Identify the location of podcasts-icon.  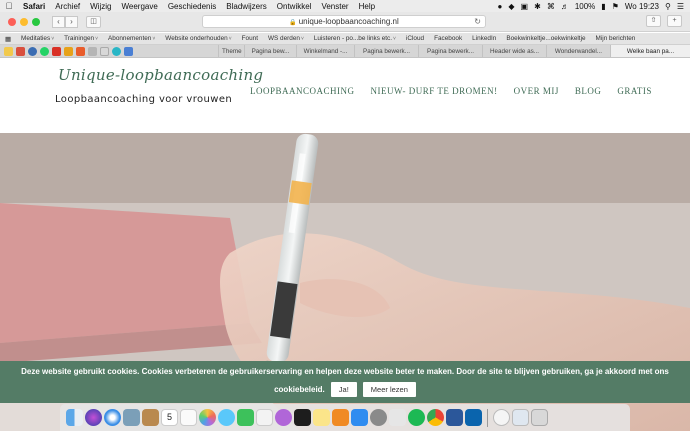
(283, 417).